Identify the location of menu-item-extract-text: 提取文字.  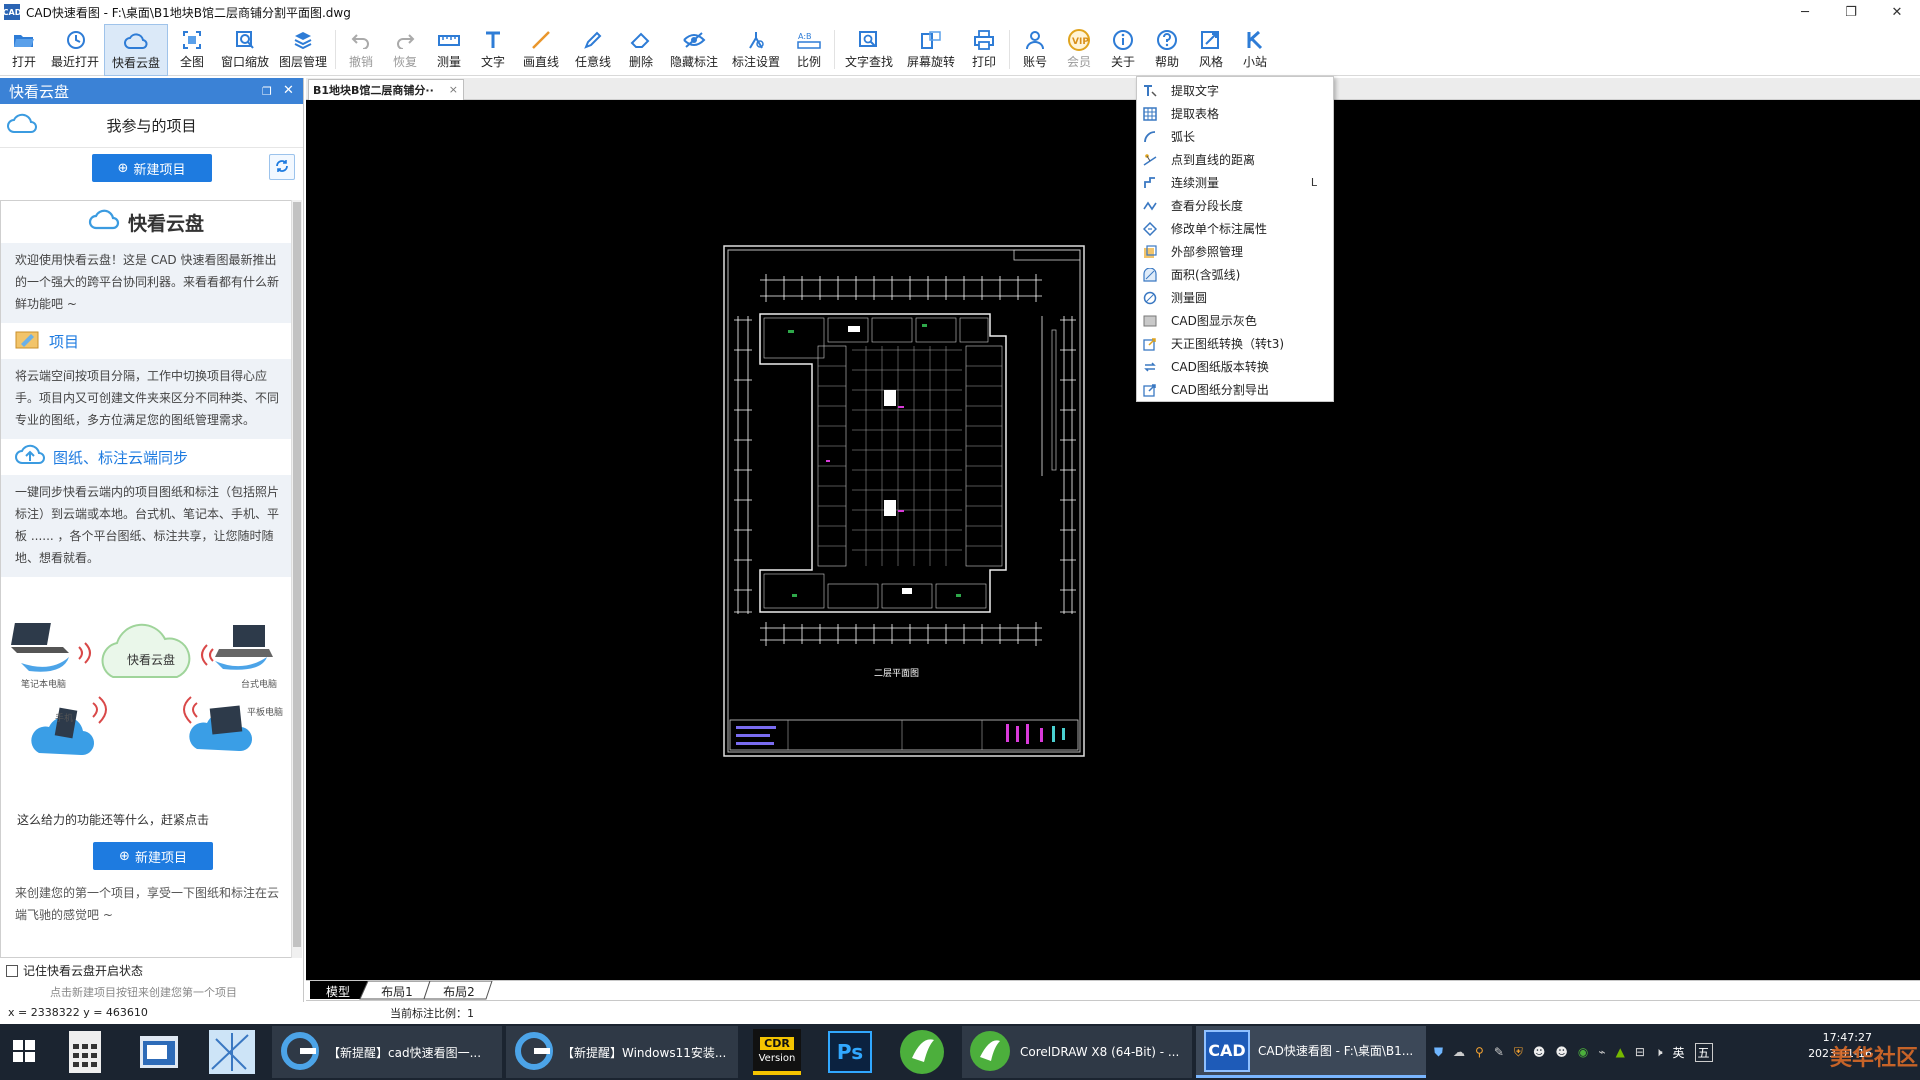
(1235, 90).